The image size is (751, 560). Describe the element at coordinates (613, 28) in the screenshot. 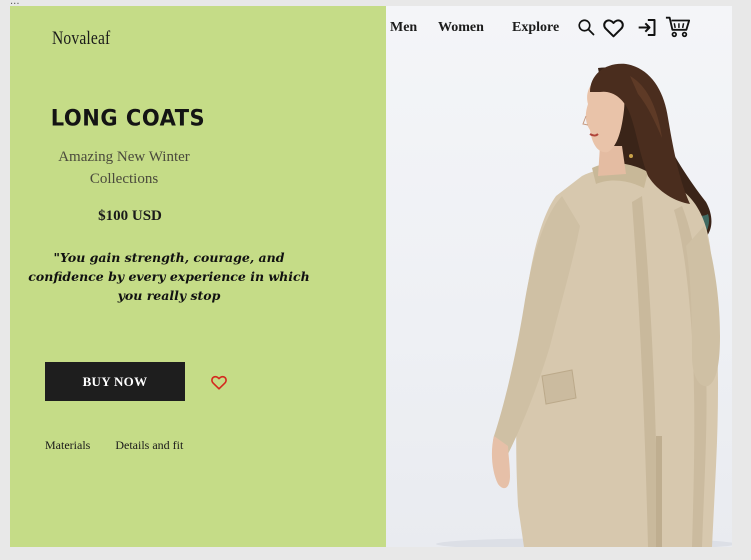

I see `heart-icon` at that location.